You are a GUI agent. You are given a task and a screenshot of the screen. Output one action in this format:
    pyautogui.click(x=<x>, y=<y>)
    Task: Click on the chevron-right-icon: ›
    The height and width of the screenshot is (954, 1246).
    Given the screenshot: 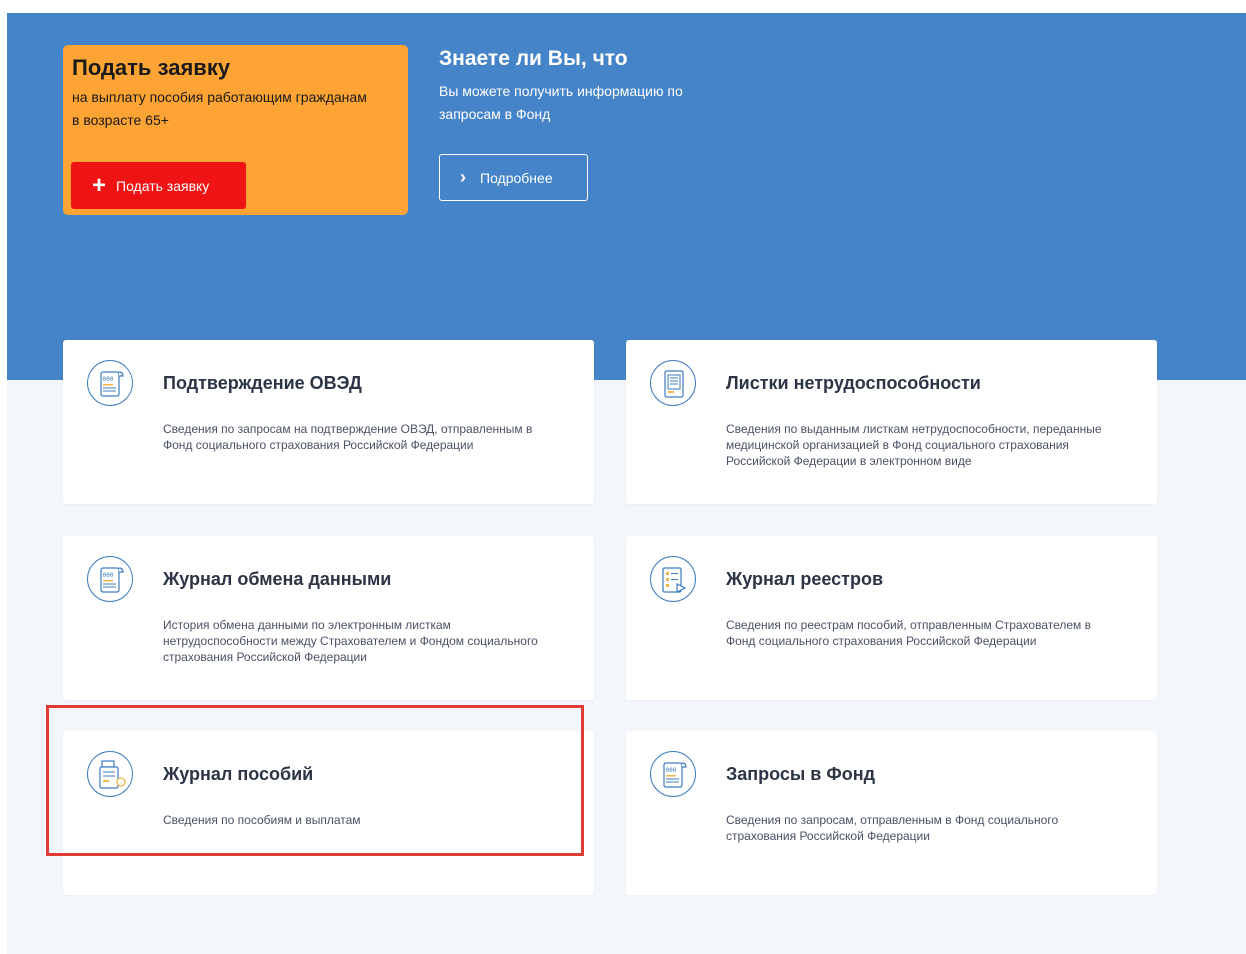 What is the action you would take?
    pyautogui.click(x=463, y=177)
    